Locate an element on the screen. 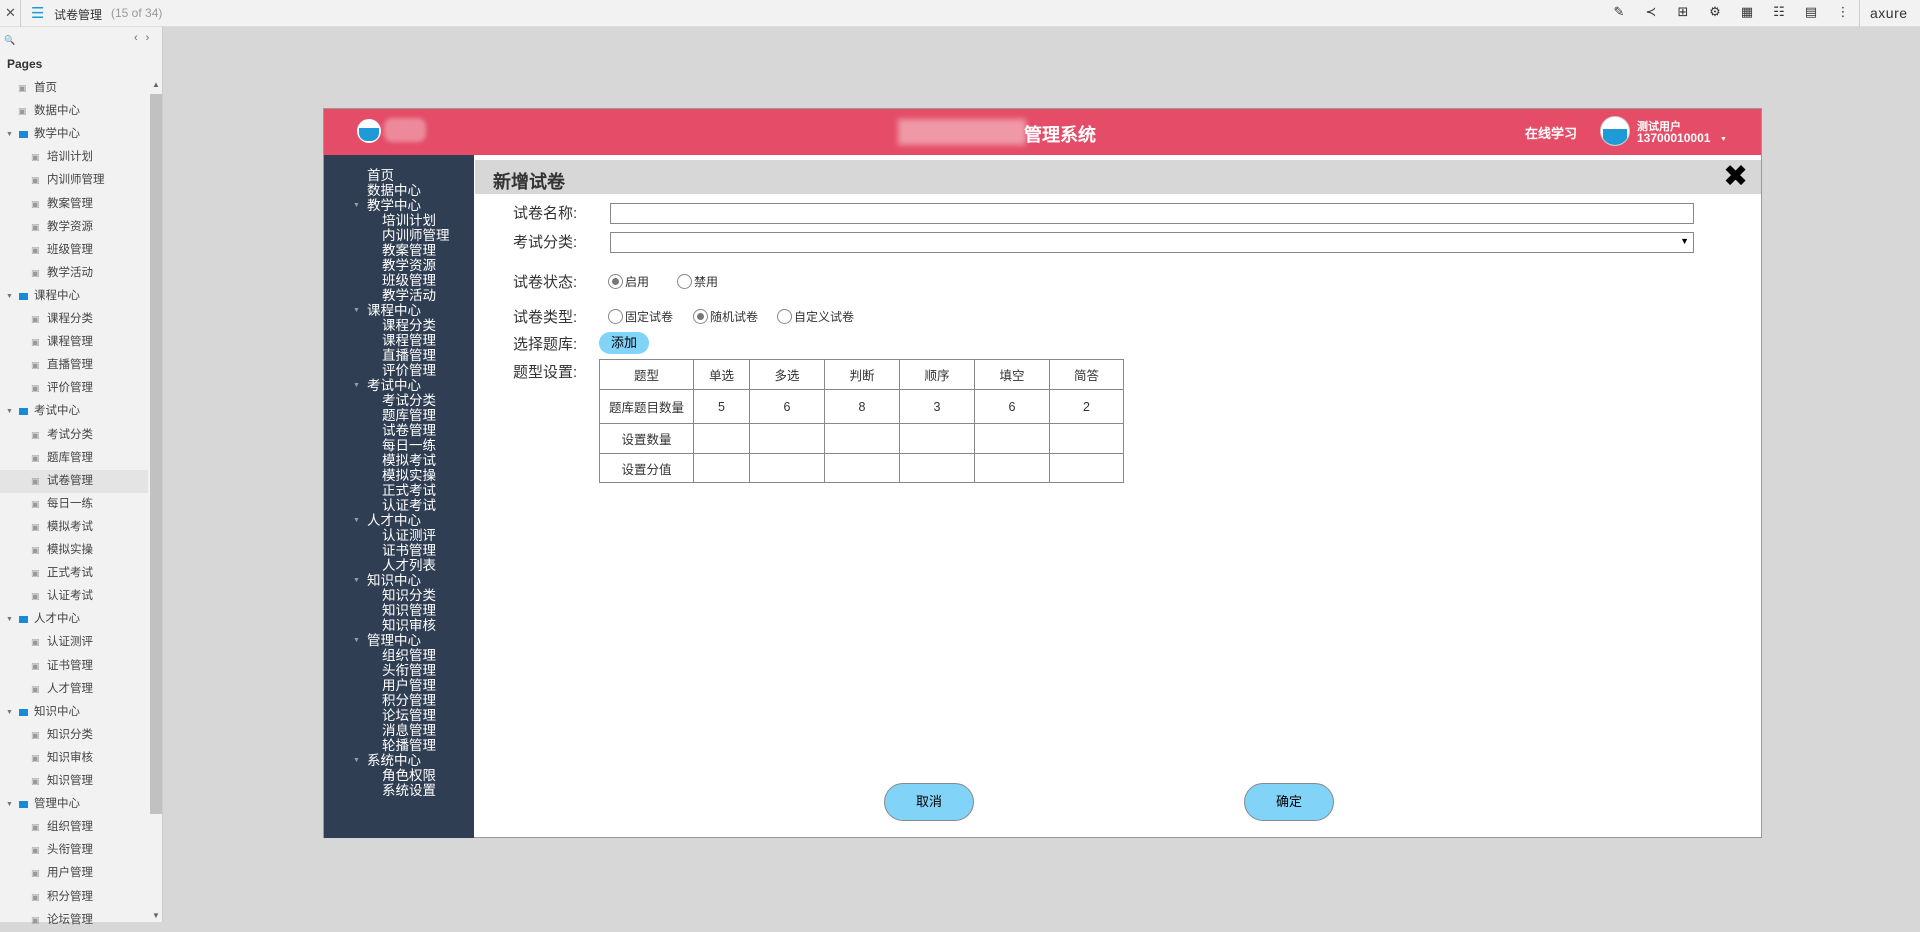 The height and width of the screenshot is (932, 1920). cancel-button: 取消 is located at coordinates (929, 802).